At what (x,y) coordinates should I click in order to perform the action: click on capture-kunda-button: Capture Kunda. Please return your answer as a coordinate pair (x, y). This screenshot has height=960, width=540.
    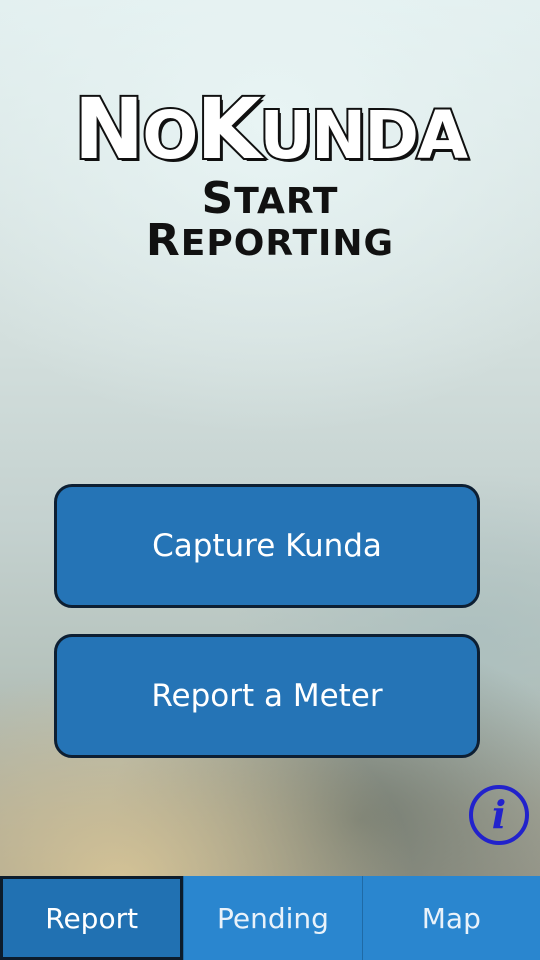
    Looking at the image, I should click on (267, 546).